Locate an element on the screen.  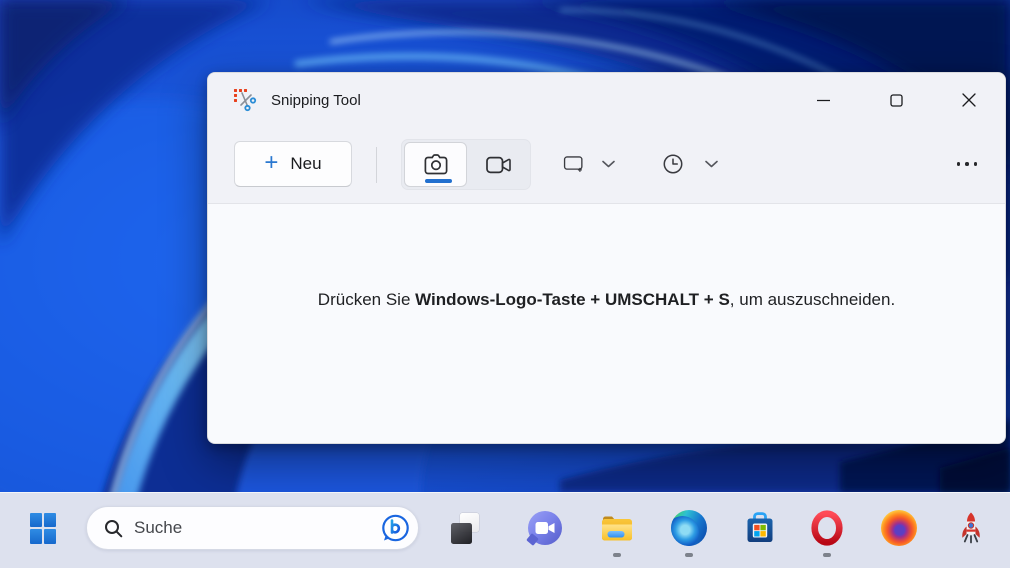
taskbar-app-rocket is located at coordinates (971, 528).